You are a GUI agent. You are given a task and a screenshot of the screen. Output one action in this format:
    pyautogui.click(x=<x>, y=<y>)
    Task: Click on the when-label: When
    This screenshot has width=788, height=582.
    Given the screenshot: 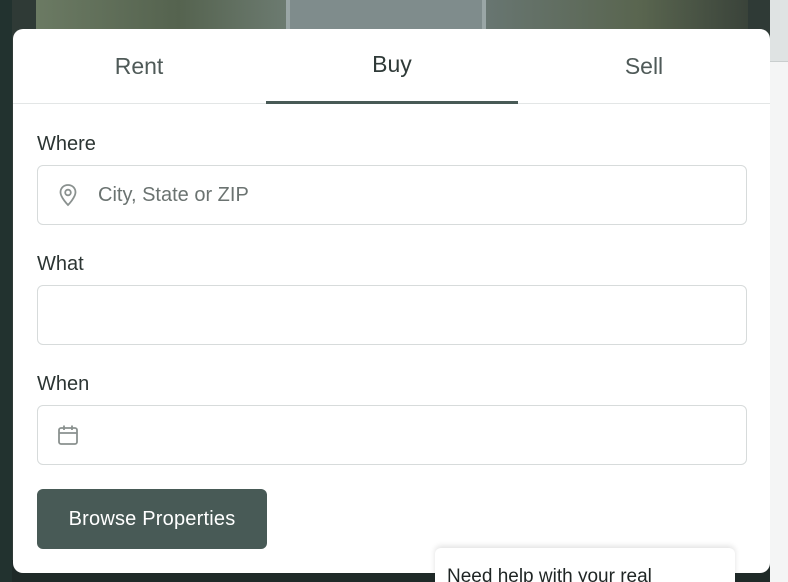 What is the action you would take?
    pyautogui.click(x=63, y=384)
    